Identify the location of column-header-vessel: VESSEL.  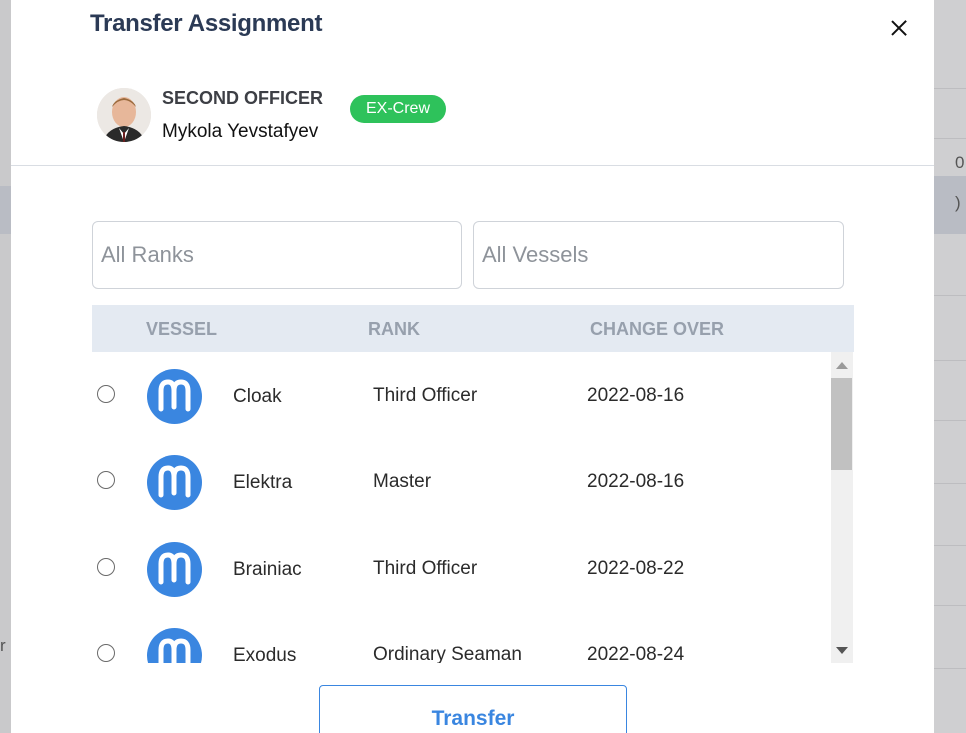
(182, 329).